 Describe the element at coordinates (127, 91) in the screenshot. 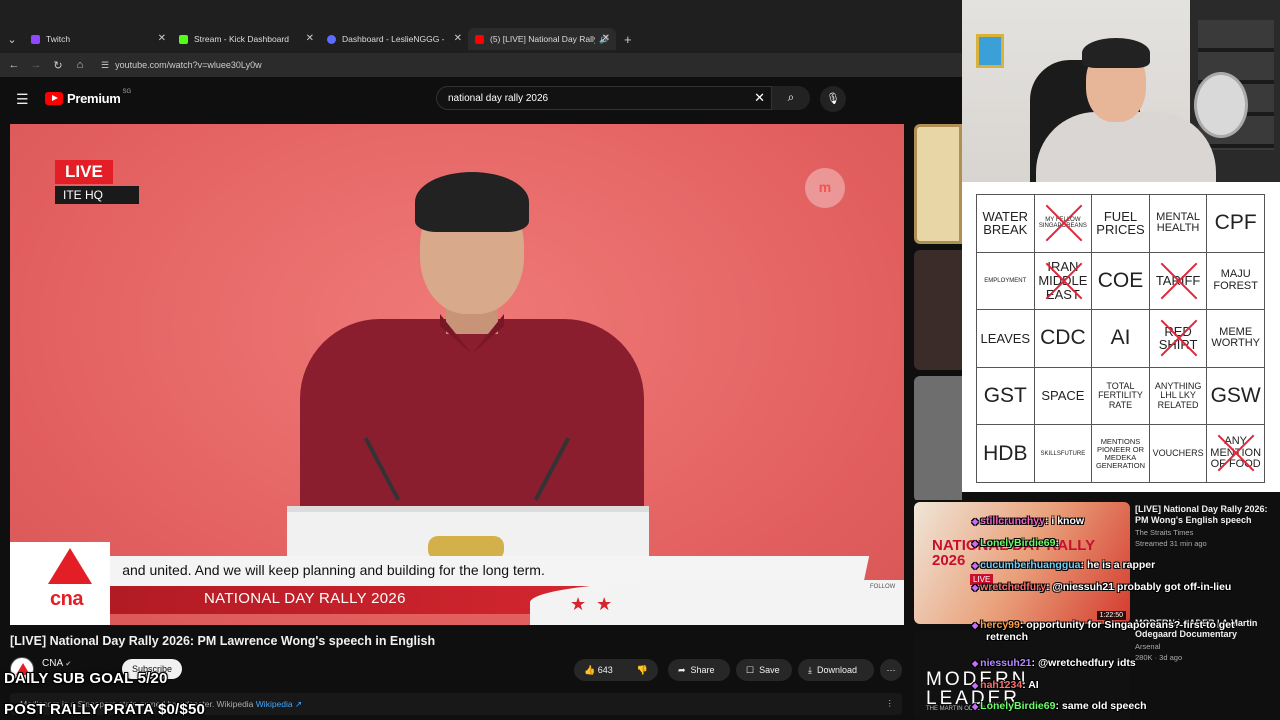

I see `region-code: SG` at that location.